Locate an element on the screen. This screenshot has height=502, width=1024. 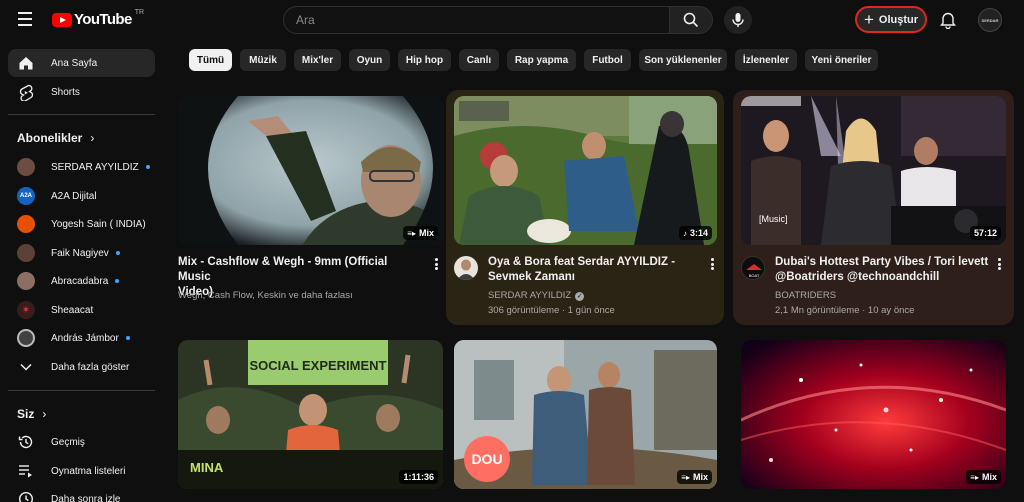
music-note-icon: ♪ is located at coordinates (684, 233).